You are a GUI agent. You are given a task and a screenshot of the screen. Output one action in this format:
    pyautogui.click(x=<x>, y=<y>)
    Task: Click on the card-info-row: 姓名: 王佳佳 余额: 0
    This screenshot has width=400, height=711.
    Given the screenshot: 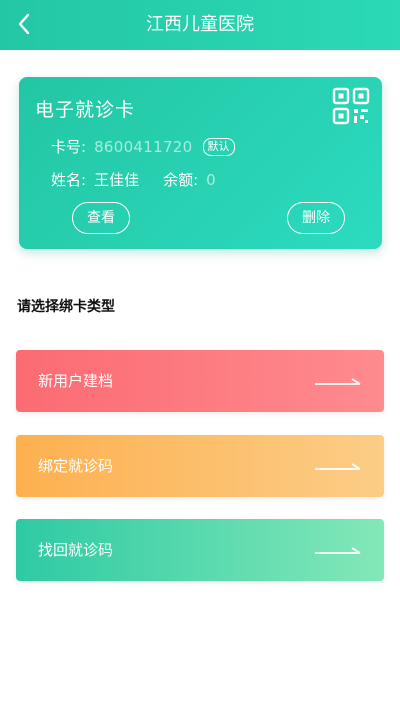 What is the action you would take?
    pyautogui.click(x=133, y=179)
    